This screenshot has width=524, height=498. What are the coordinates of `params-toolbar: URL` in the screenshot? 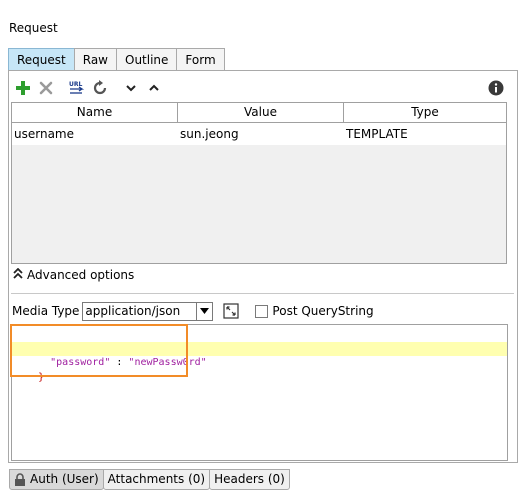 It's located at (90, 88).